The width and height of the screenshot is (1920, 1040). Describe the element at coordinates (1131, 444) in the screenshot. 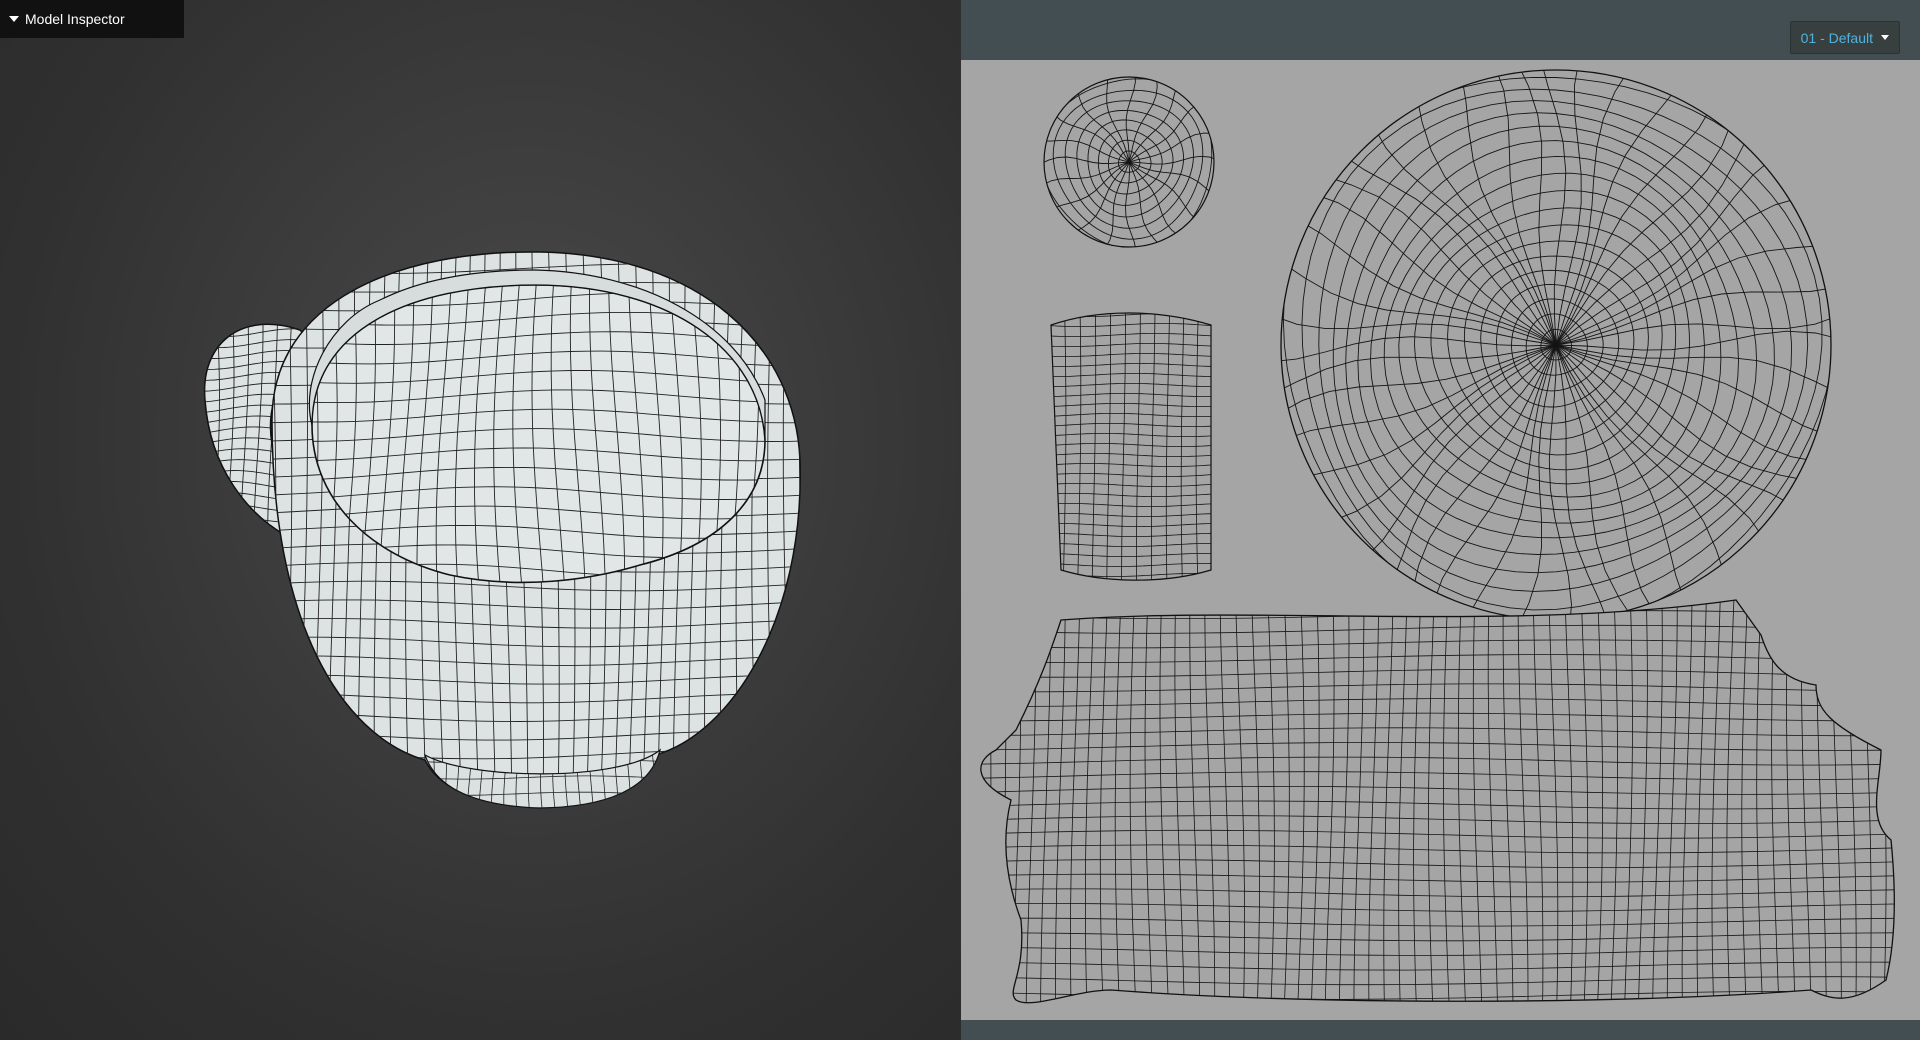

I see `uv-island-handle-strip` at that location.